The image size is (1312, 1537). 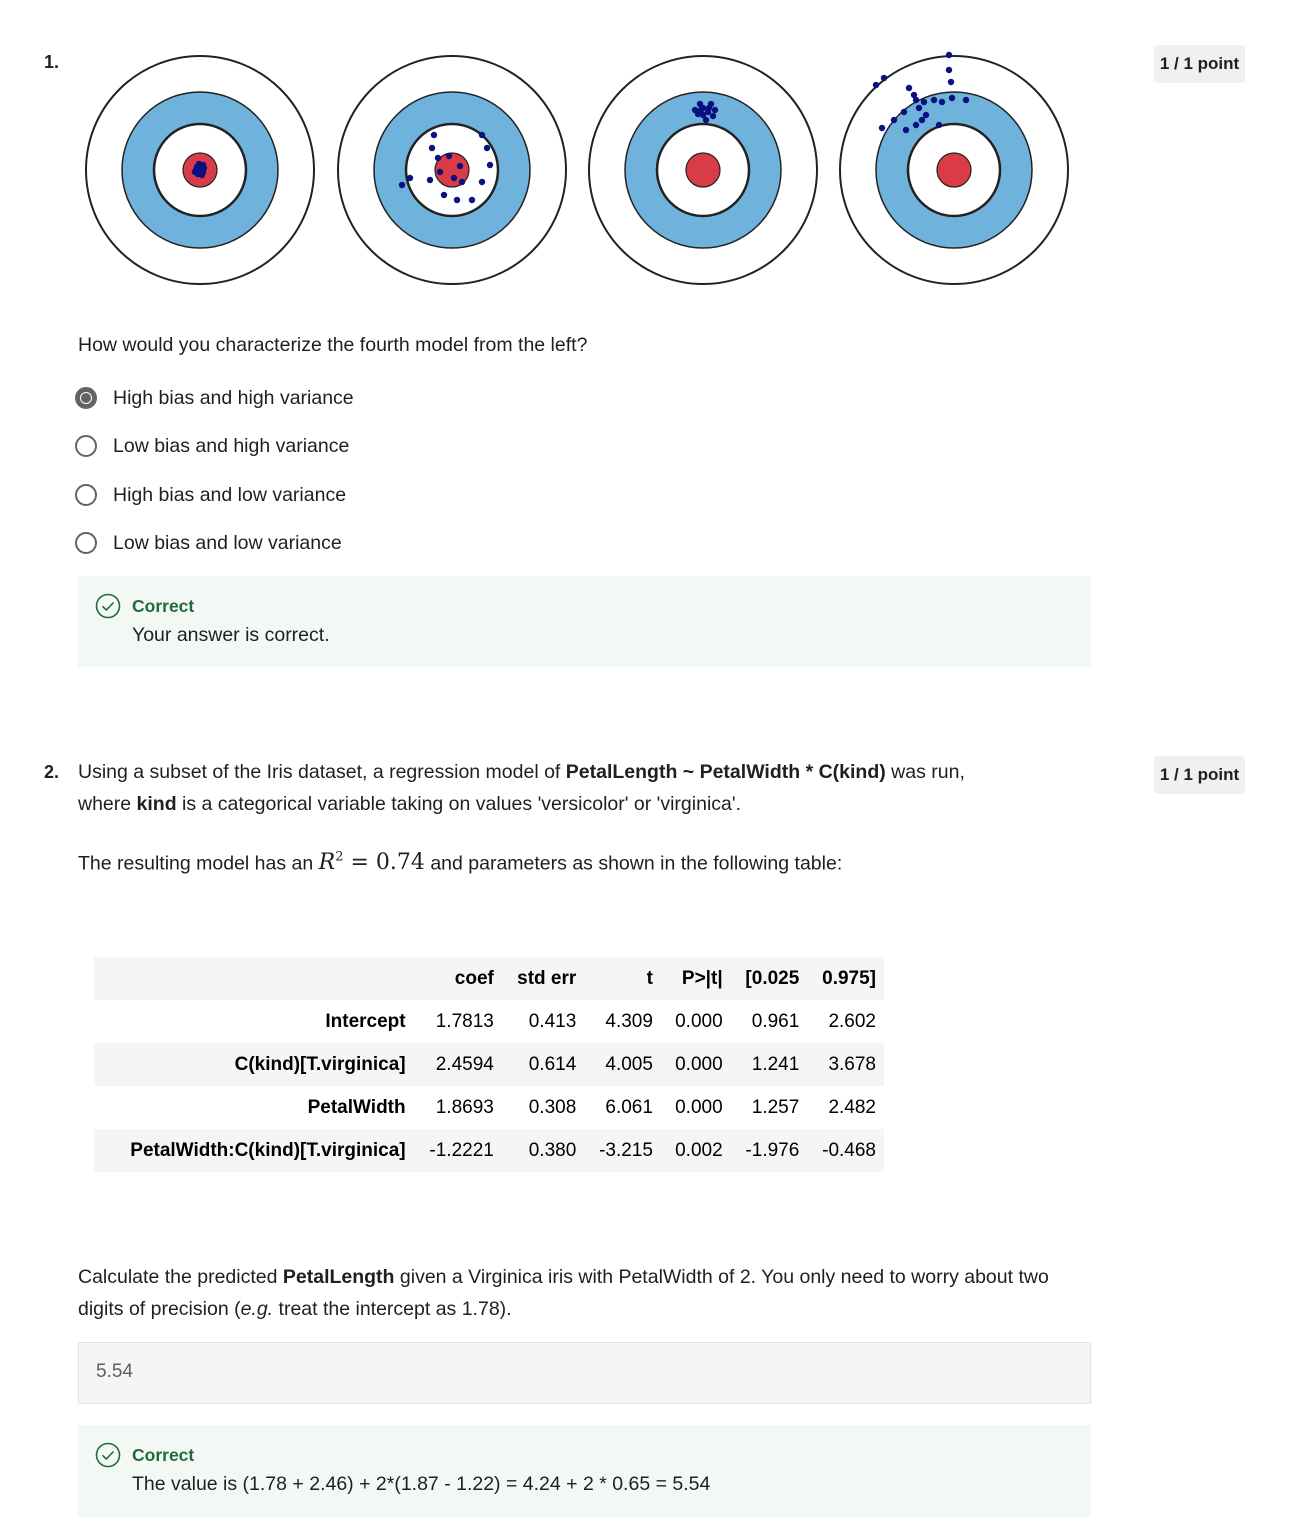 What do you see at coordinates (629, 1021) in the screenshot?
I see `table-cell: 4.309` at bounding box center [629, 1021].